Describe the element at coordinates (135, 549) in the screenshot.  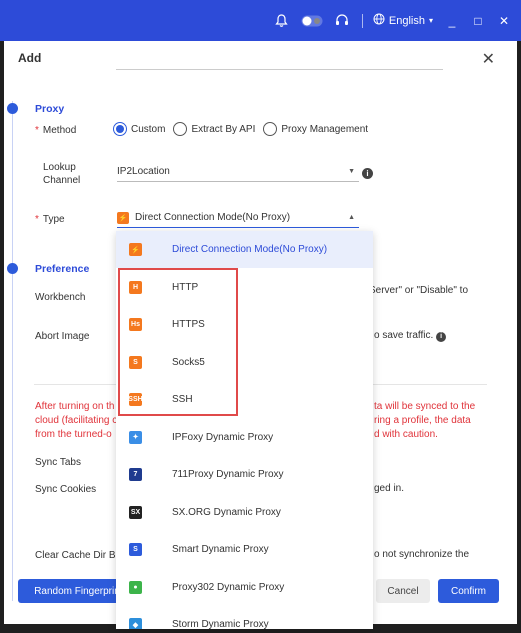
I see `smart-icon: S` at that location.